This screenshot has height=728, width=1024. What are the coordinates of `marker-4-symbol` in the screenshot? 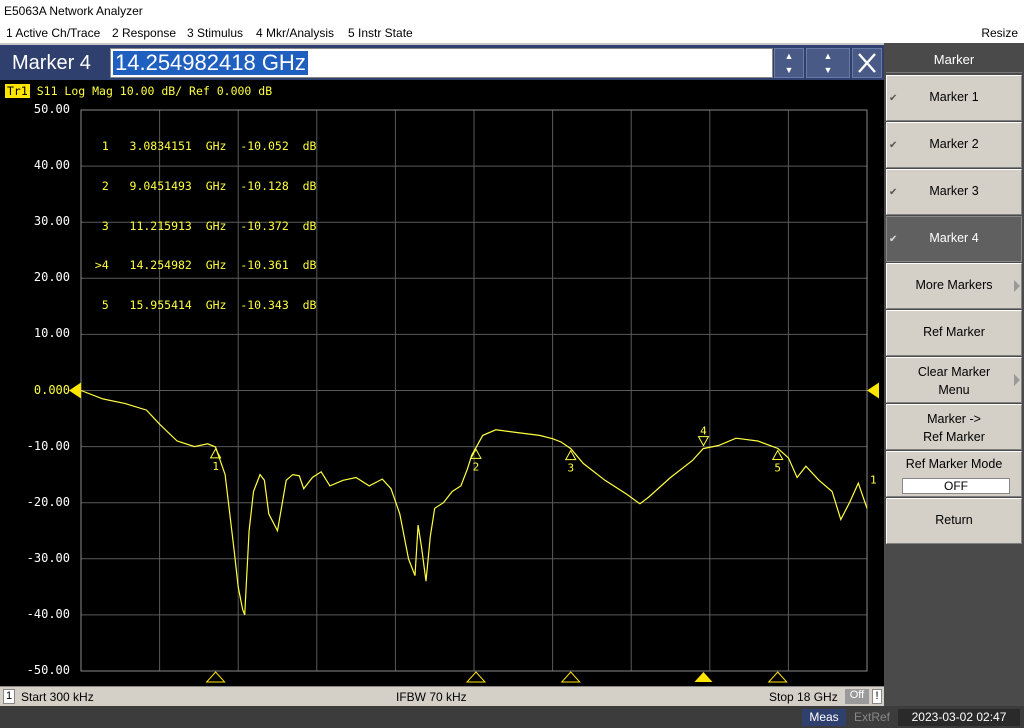 It's located at (703, 441).